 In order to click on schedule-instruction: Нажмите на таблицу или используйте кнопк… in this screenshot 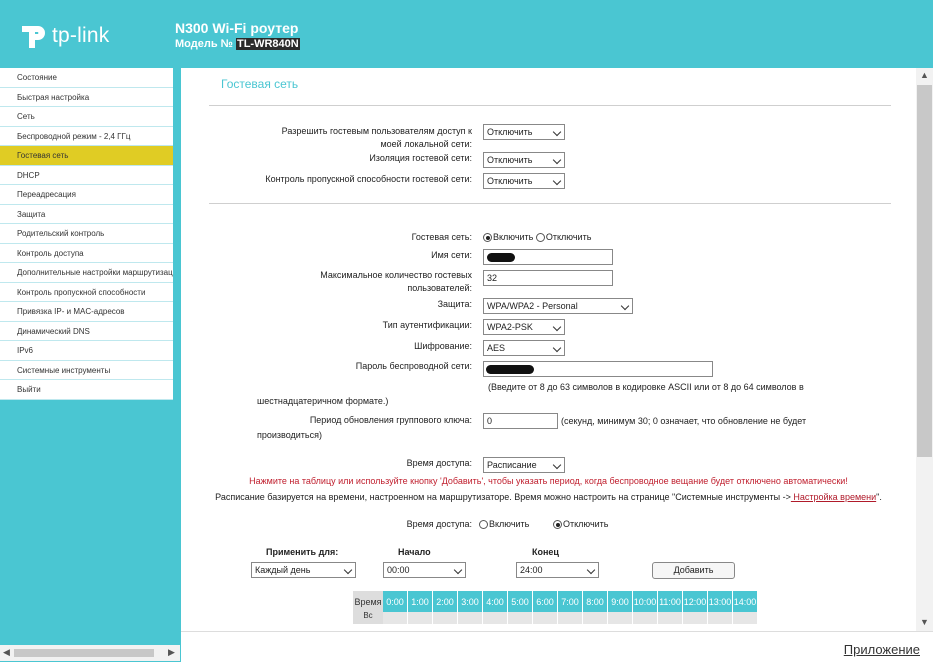, I will do `click(548, 481)`.